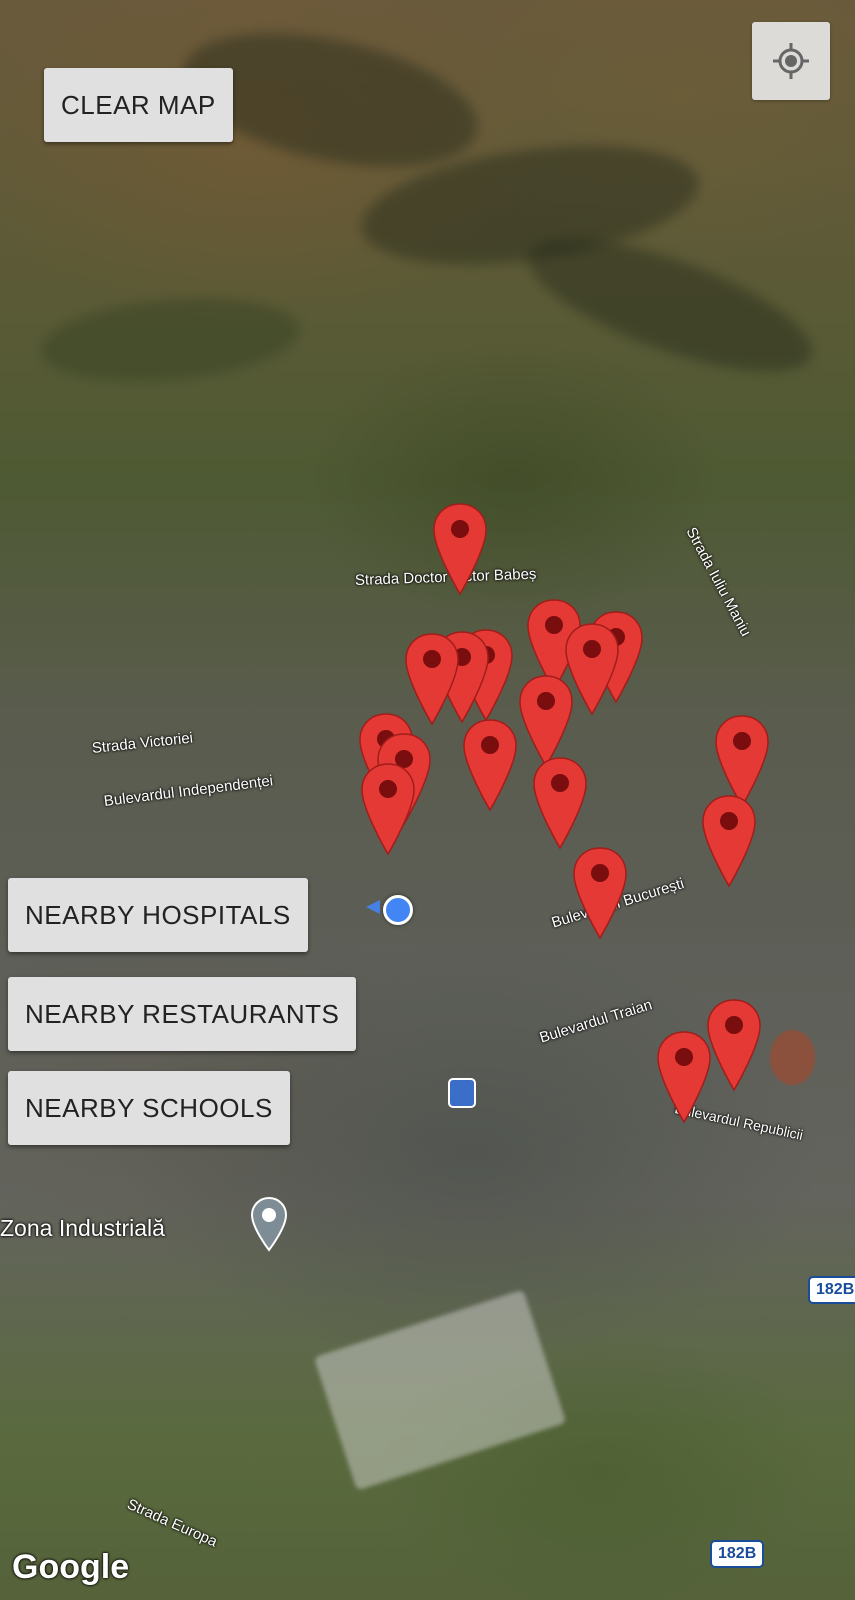 The width and height of the screenshot is (855, 1600). What do you see at coordinates (269, 1224) in the screenshot?
I see `place-pin-icon` at bounding box center [269, 1224].